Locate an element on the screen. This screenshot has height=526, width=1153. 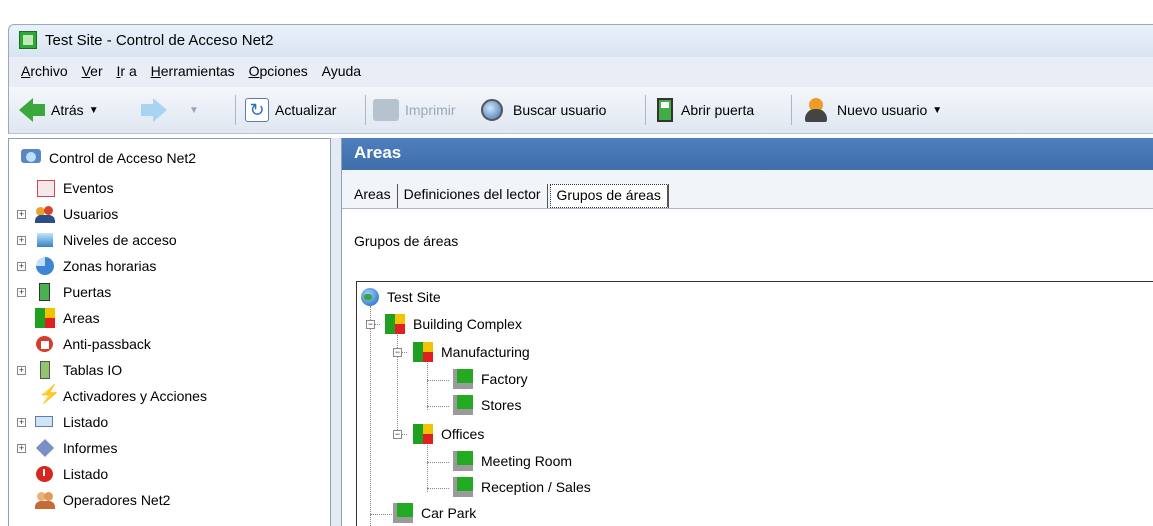
print-label: Imprimir is located at coordinates (430, 110).